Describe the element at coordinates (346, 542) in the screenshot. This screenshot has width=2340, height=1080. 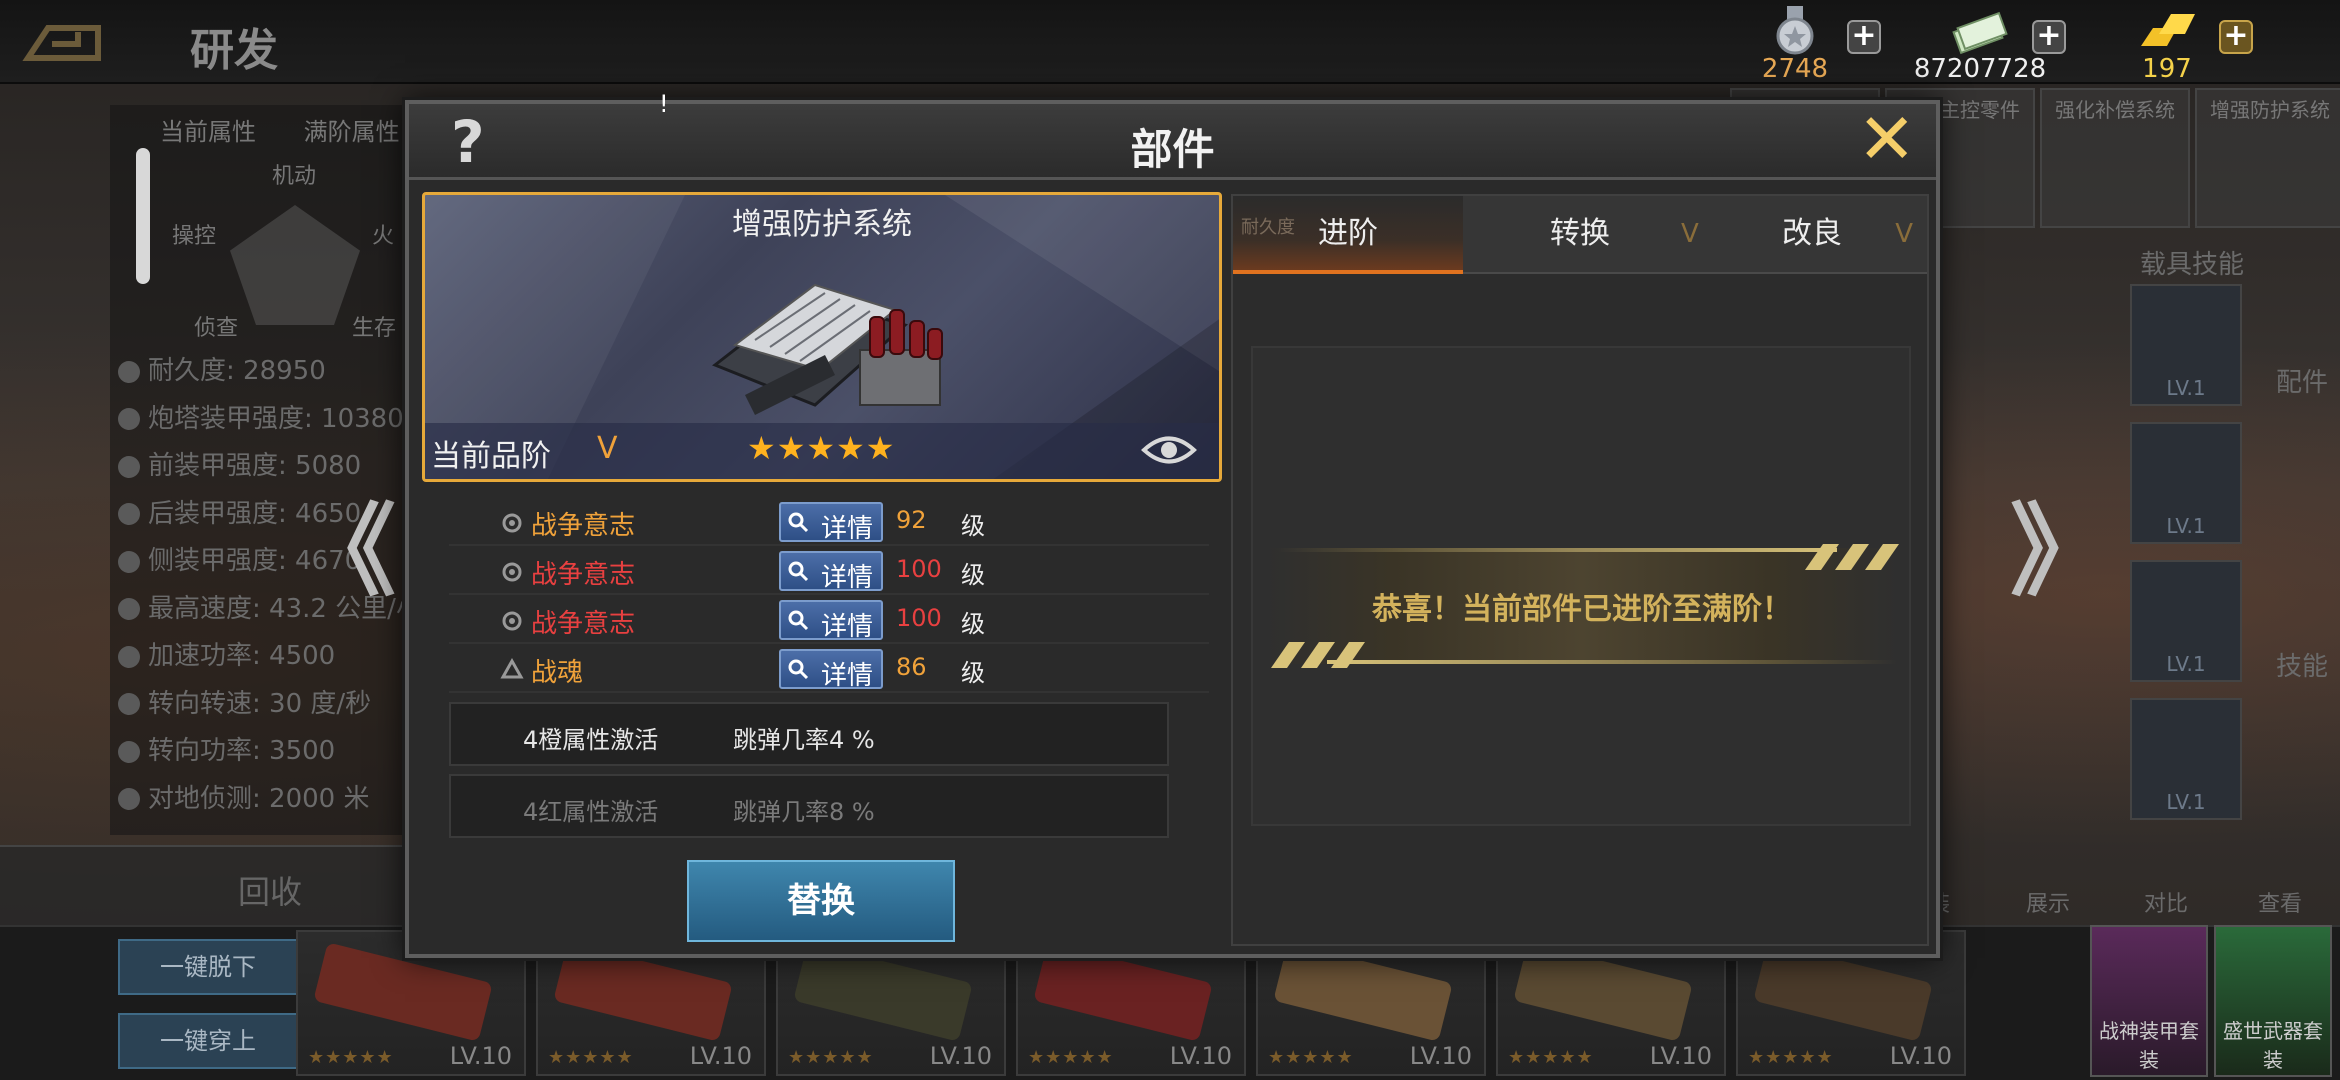
I see `prev-part-arrow: 《` at that location.